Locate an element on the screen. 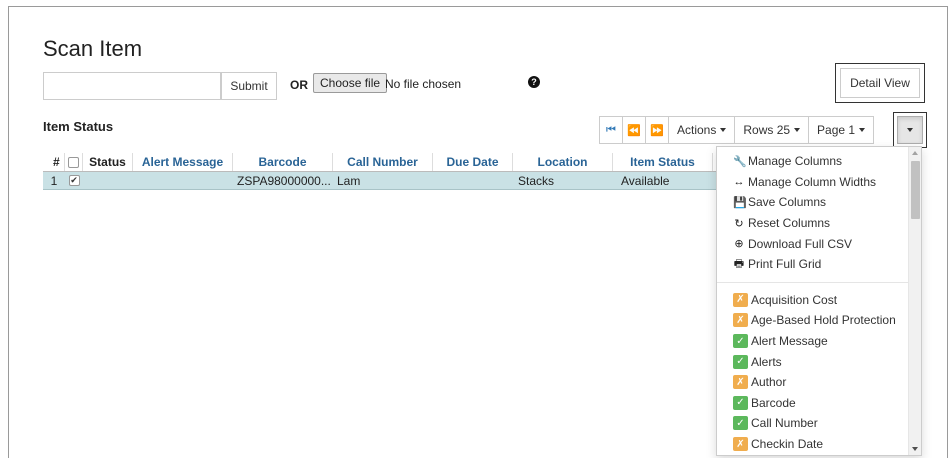 The image size is (950, 458). column-header-status: Status is located at coordinates (108, 162).